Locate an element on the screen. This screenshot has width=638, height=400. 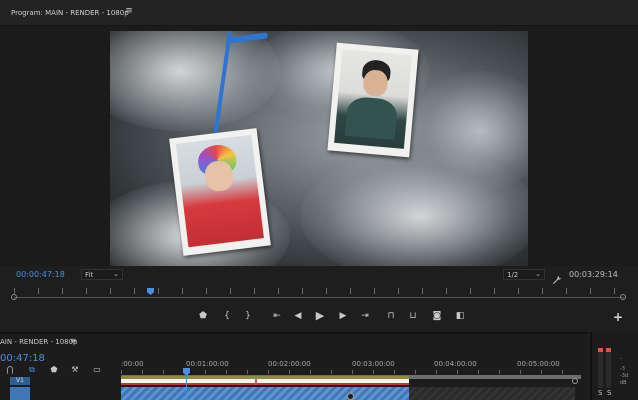
audio-meter-right is located at coordinates (608, 368).